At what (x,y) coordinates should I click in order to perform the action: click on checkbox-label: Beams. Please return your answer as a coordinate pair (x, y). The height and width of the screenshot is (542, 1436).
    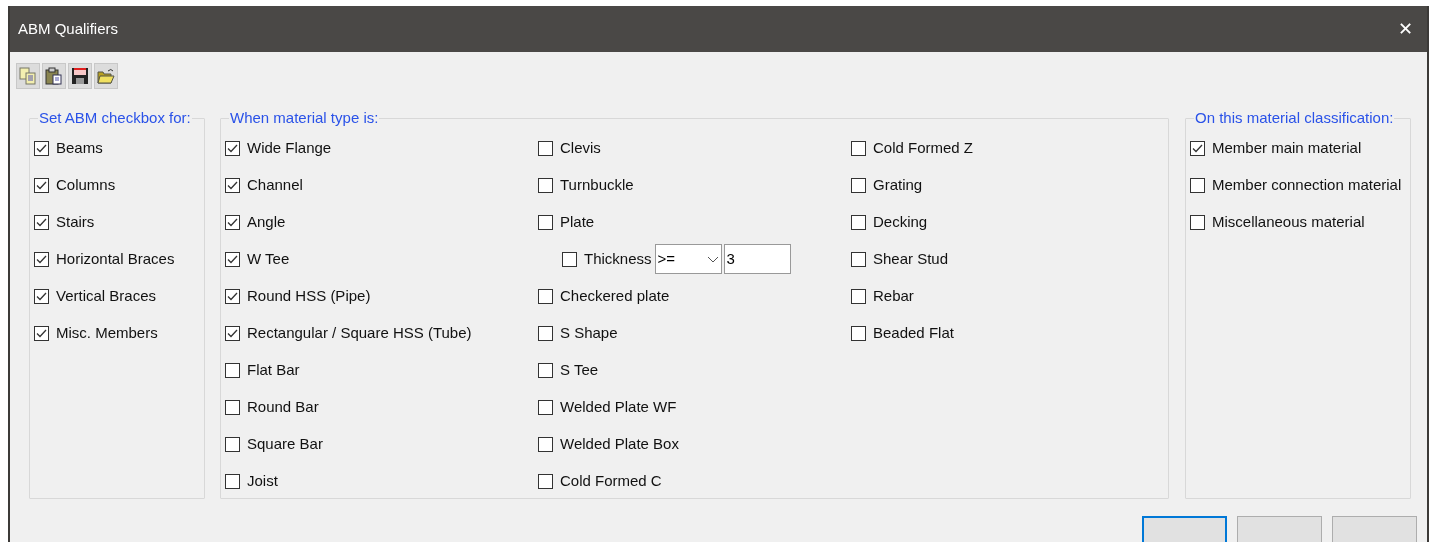
    Looking at the image, I should click on (79, 148).